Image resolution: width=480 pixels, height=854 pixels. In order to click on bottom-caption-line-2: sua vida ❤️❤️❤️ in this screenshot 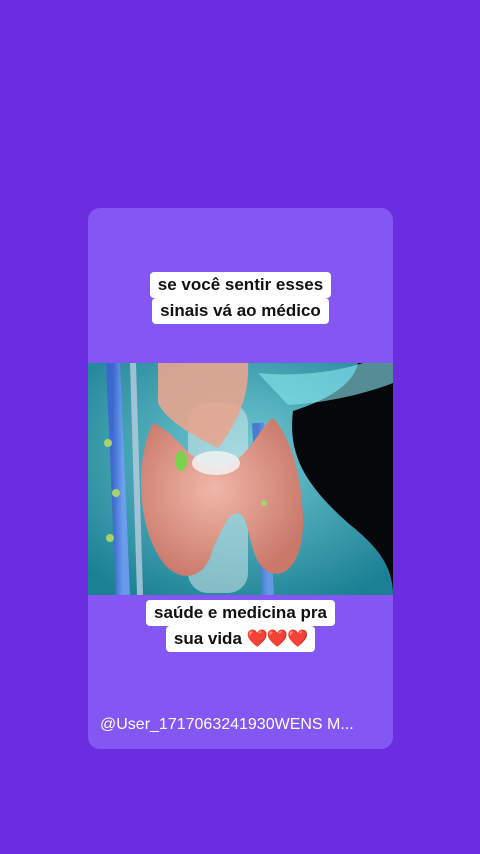, I will do `click(240, 639)`.